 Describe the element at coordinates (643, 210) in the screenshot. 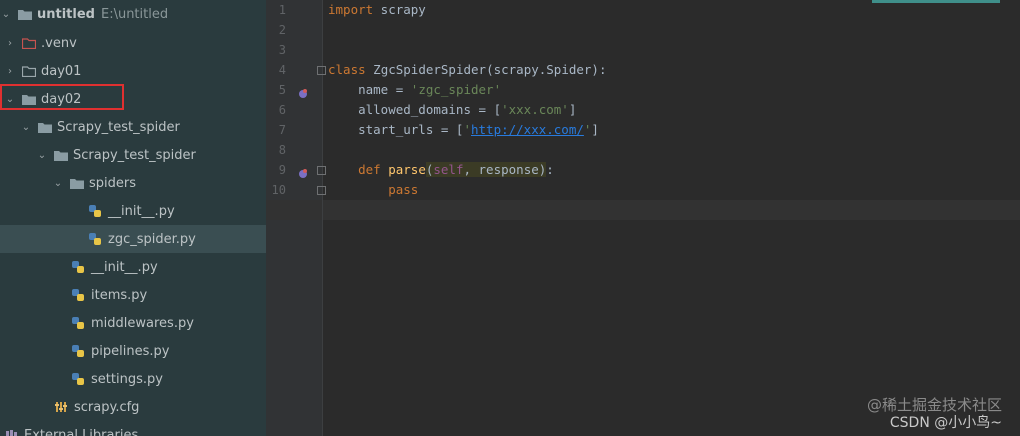

I see `current-line-highlight` at that location.